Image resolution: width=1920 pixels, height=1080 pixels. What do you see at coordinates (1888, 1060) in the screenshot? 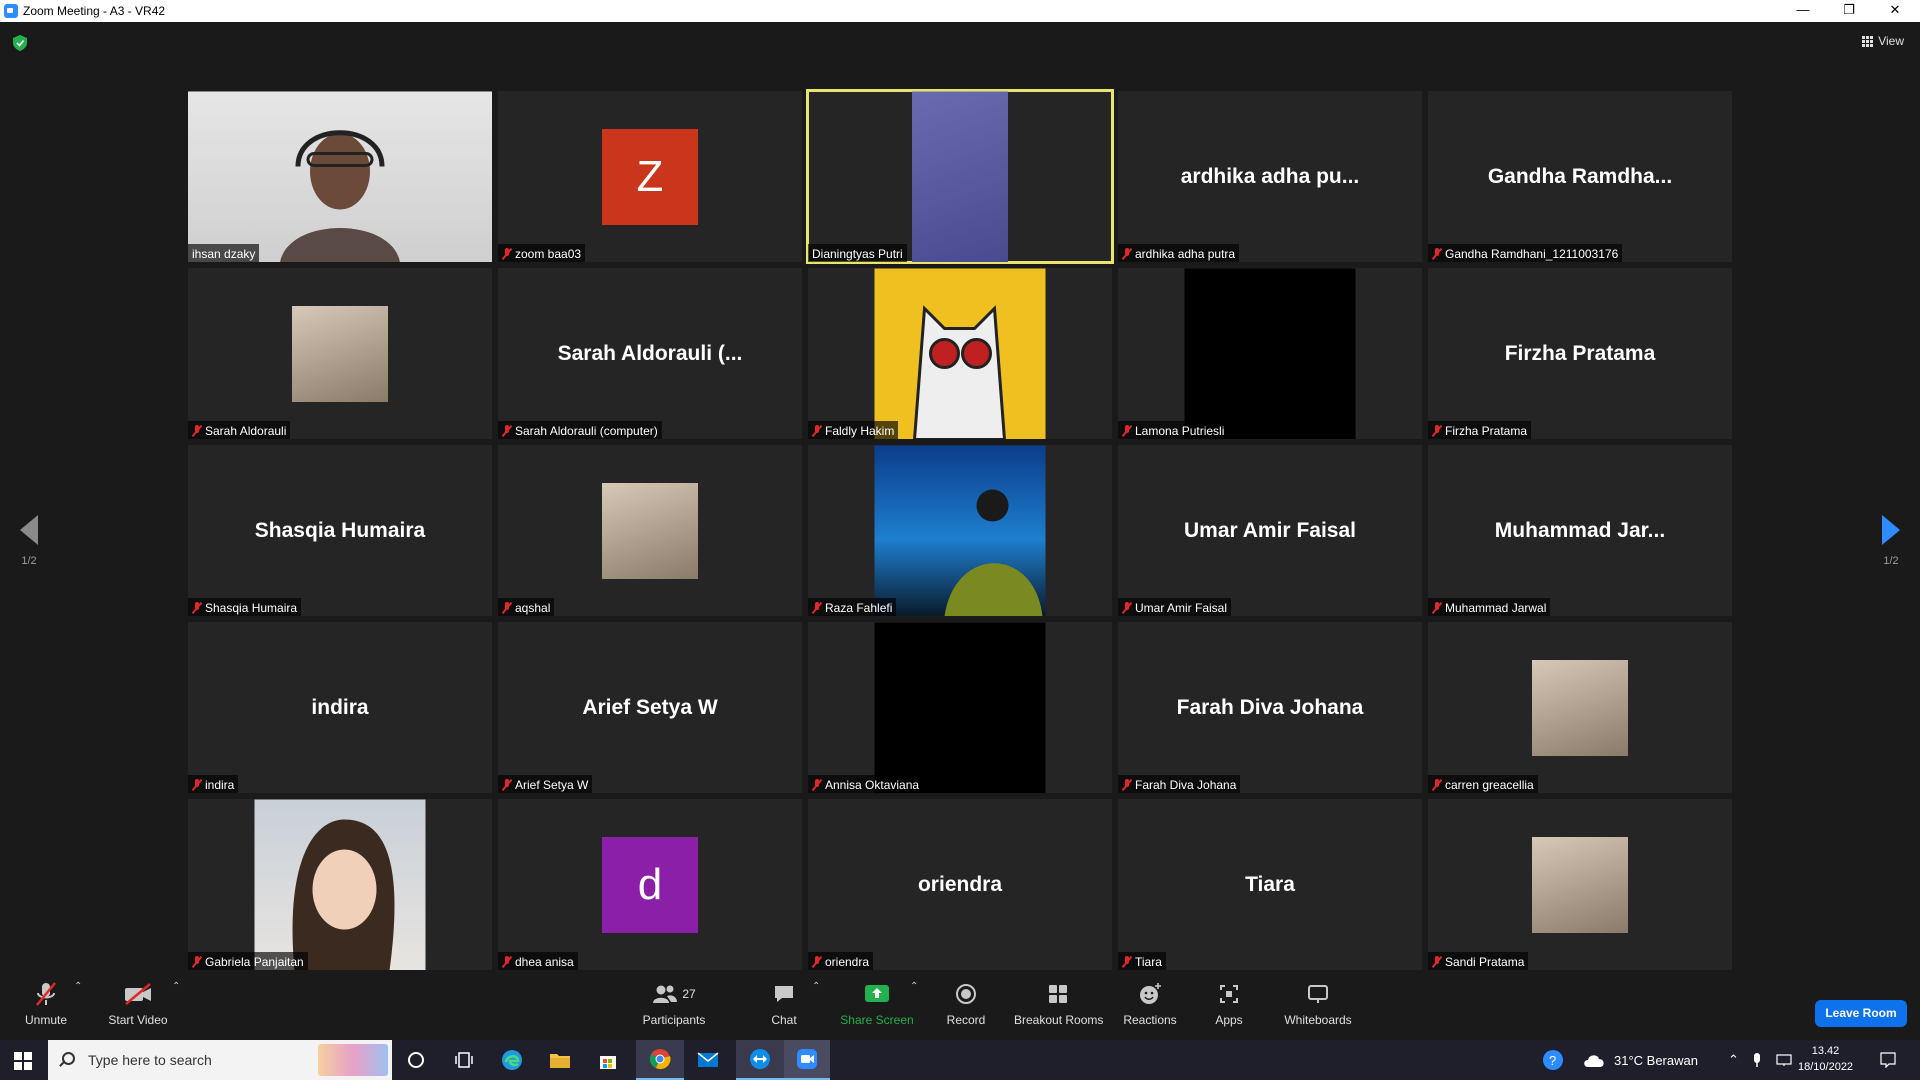
I see `notifications-icon` at bounding box center [1888, 1060].